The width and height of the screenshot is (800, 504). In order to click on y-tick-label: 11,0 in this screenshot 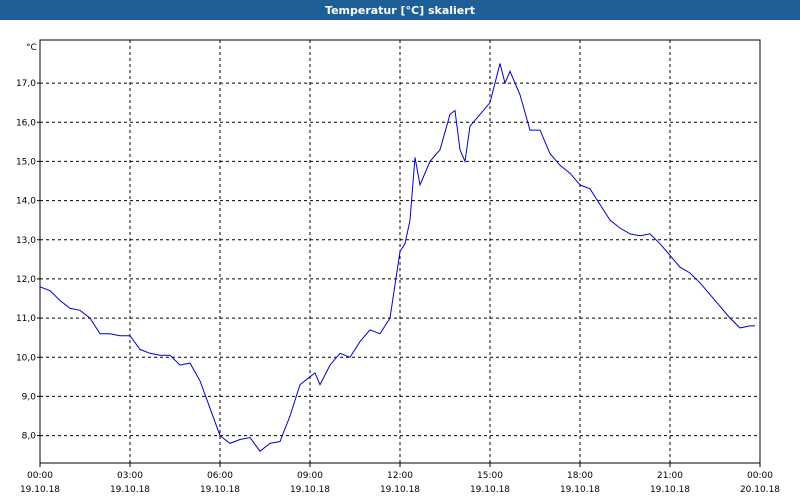, I will do `click(26, 319)`.